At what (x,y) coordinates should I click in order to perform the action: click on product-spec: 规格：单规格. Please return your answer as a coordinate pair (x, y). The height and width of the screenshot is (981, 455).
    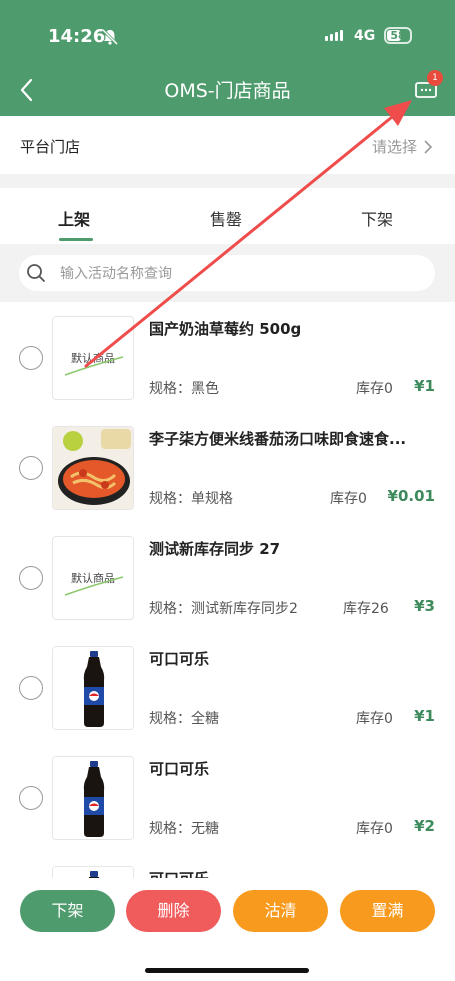
    Looking at the image, I should click on (191, 499).